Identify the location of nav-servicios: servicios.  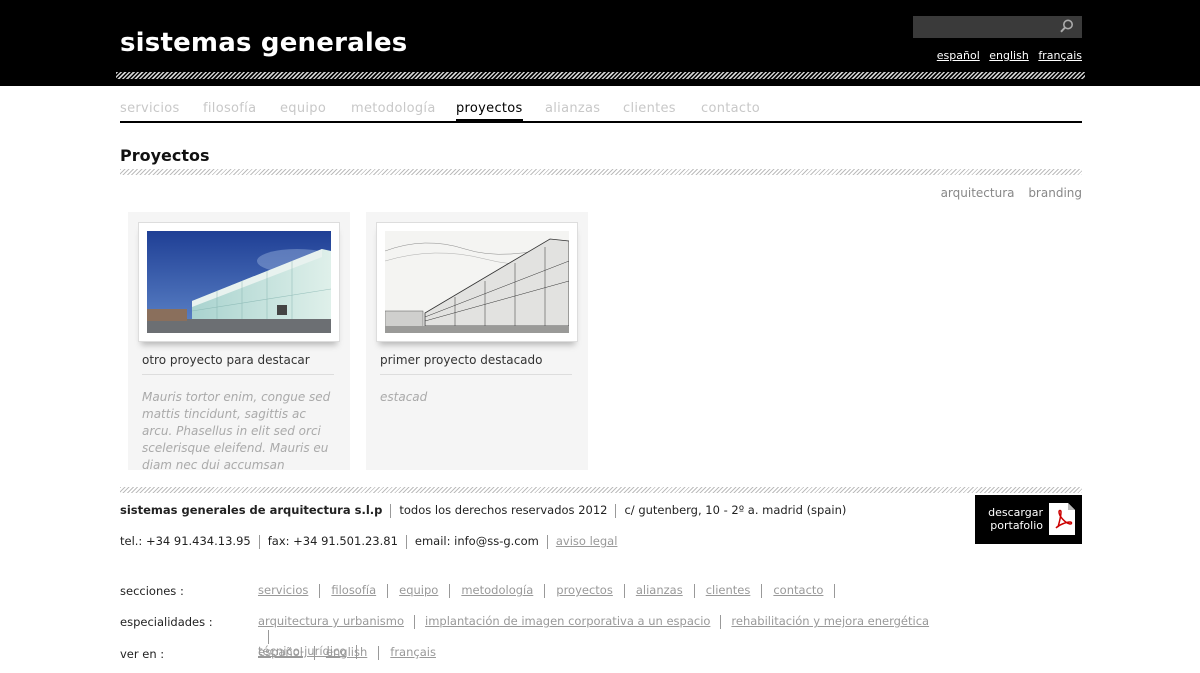
(150, 108).